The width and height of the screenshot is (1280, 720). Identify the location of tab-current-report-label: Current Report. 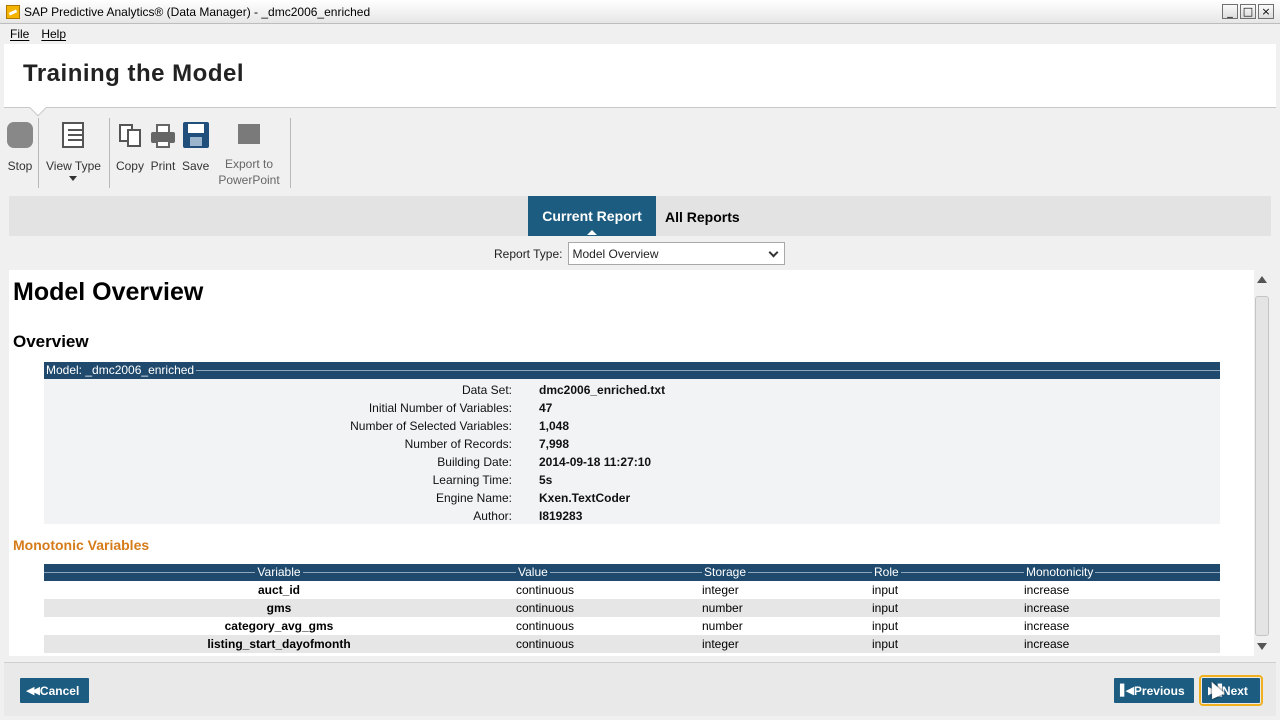
(592, 216).